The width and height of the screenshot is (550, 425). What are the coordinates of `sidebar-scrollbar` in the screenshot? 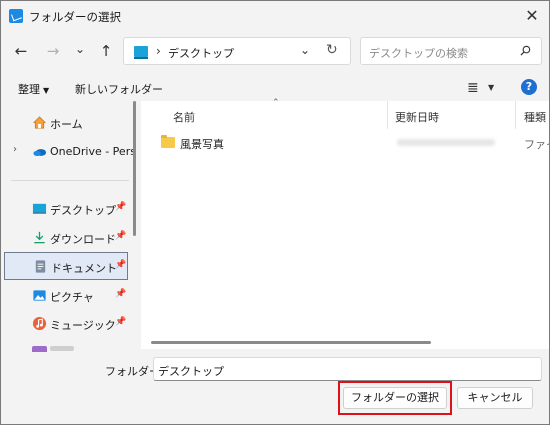 It's located at (134, 168).